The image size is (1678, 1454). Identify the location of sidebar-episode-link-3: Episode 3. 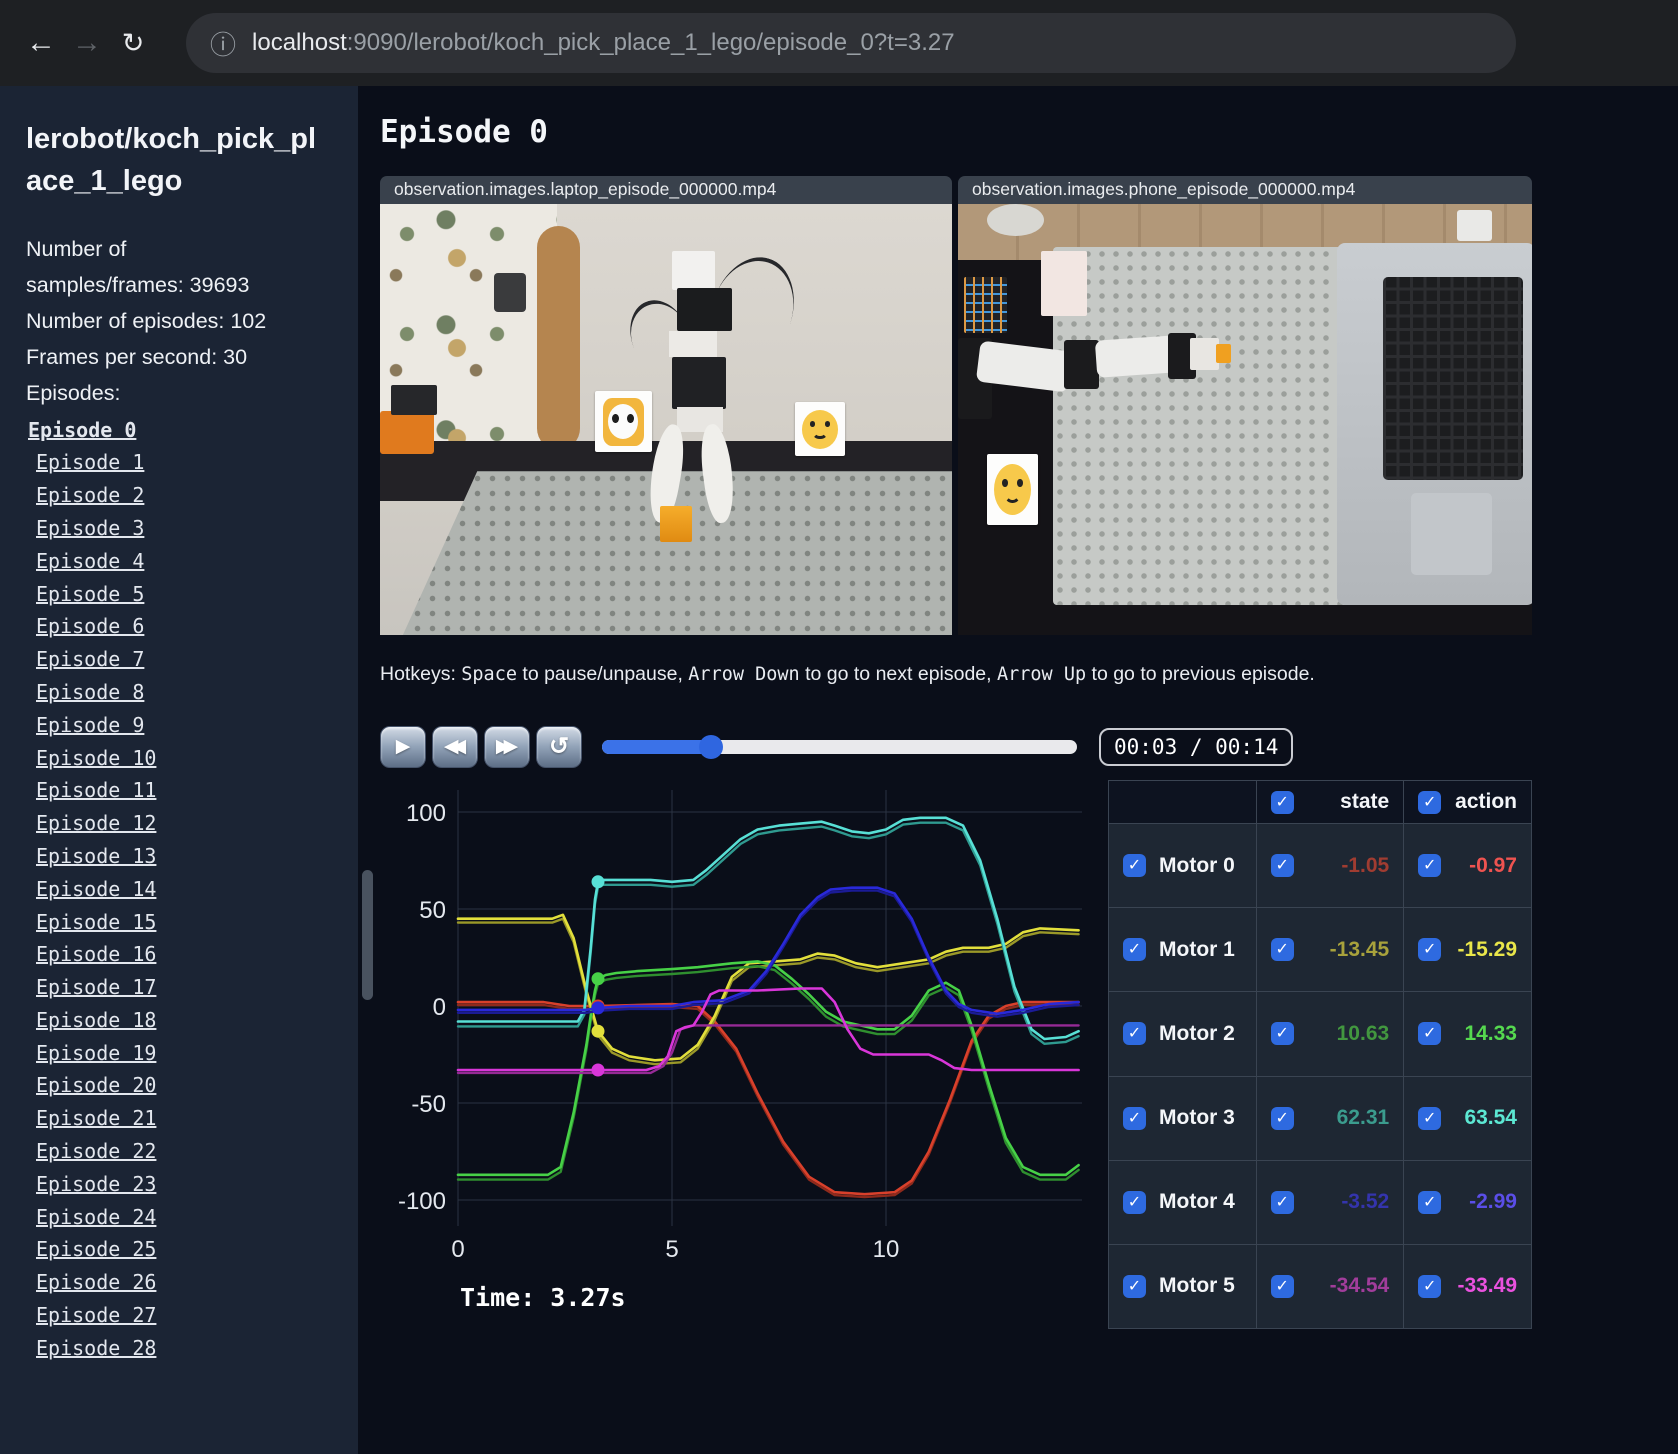
(90, 528).